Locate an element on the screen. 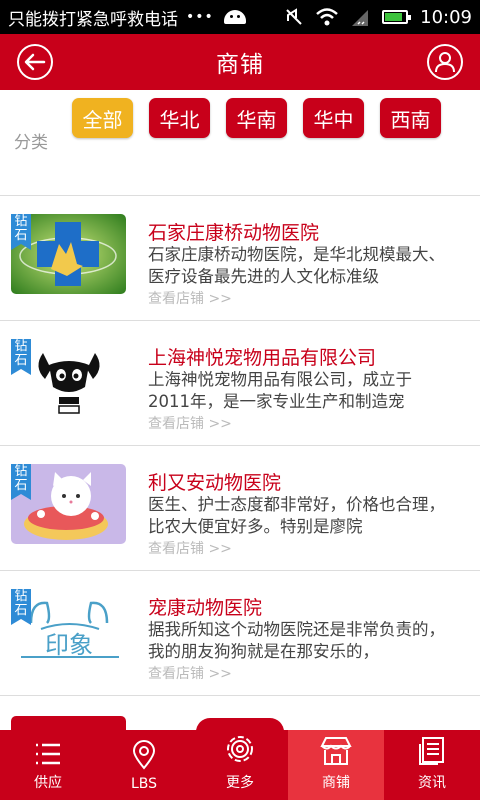 The image size is (480, 800). app-header: 商铺 is located at coordinates (240, 62).